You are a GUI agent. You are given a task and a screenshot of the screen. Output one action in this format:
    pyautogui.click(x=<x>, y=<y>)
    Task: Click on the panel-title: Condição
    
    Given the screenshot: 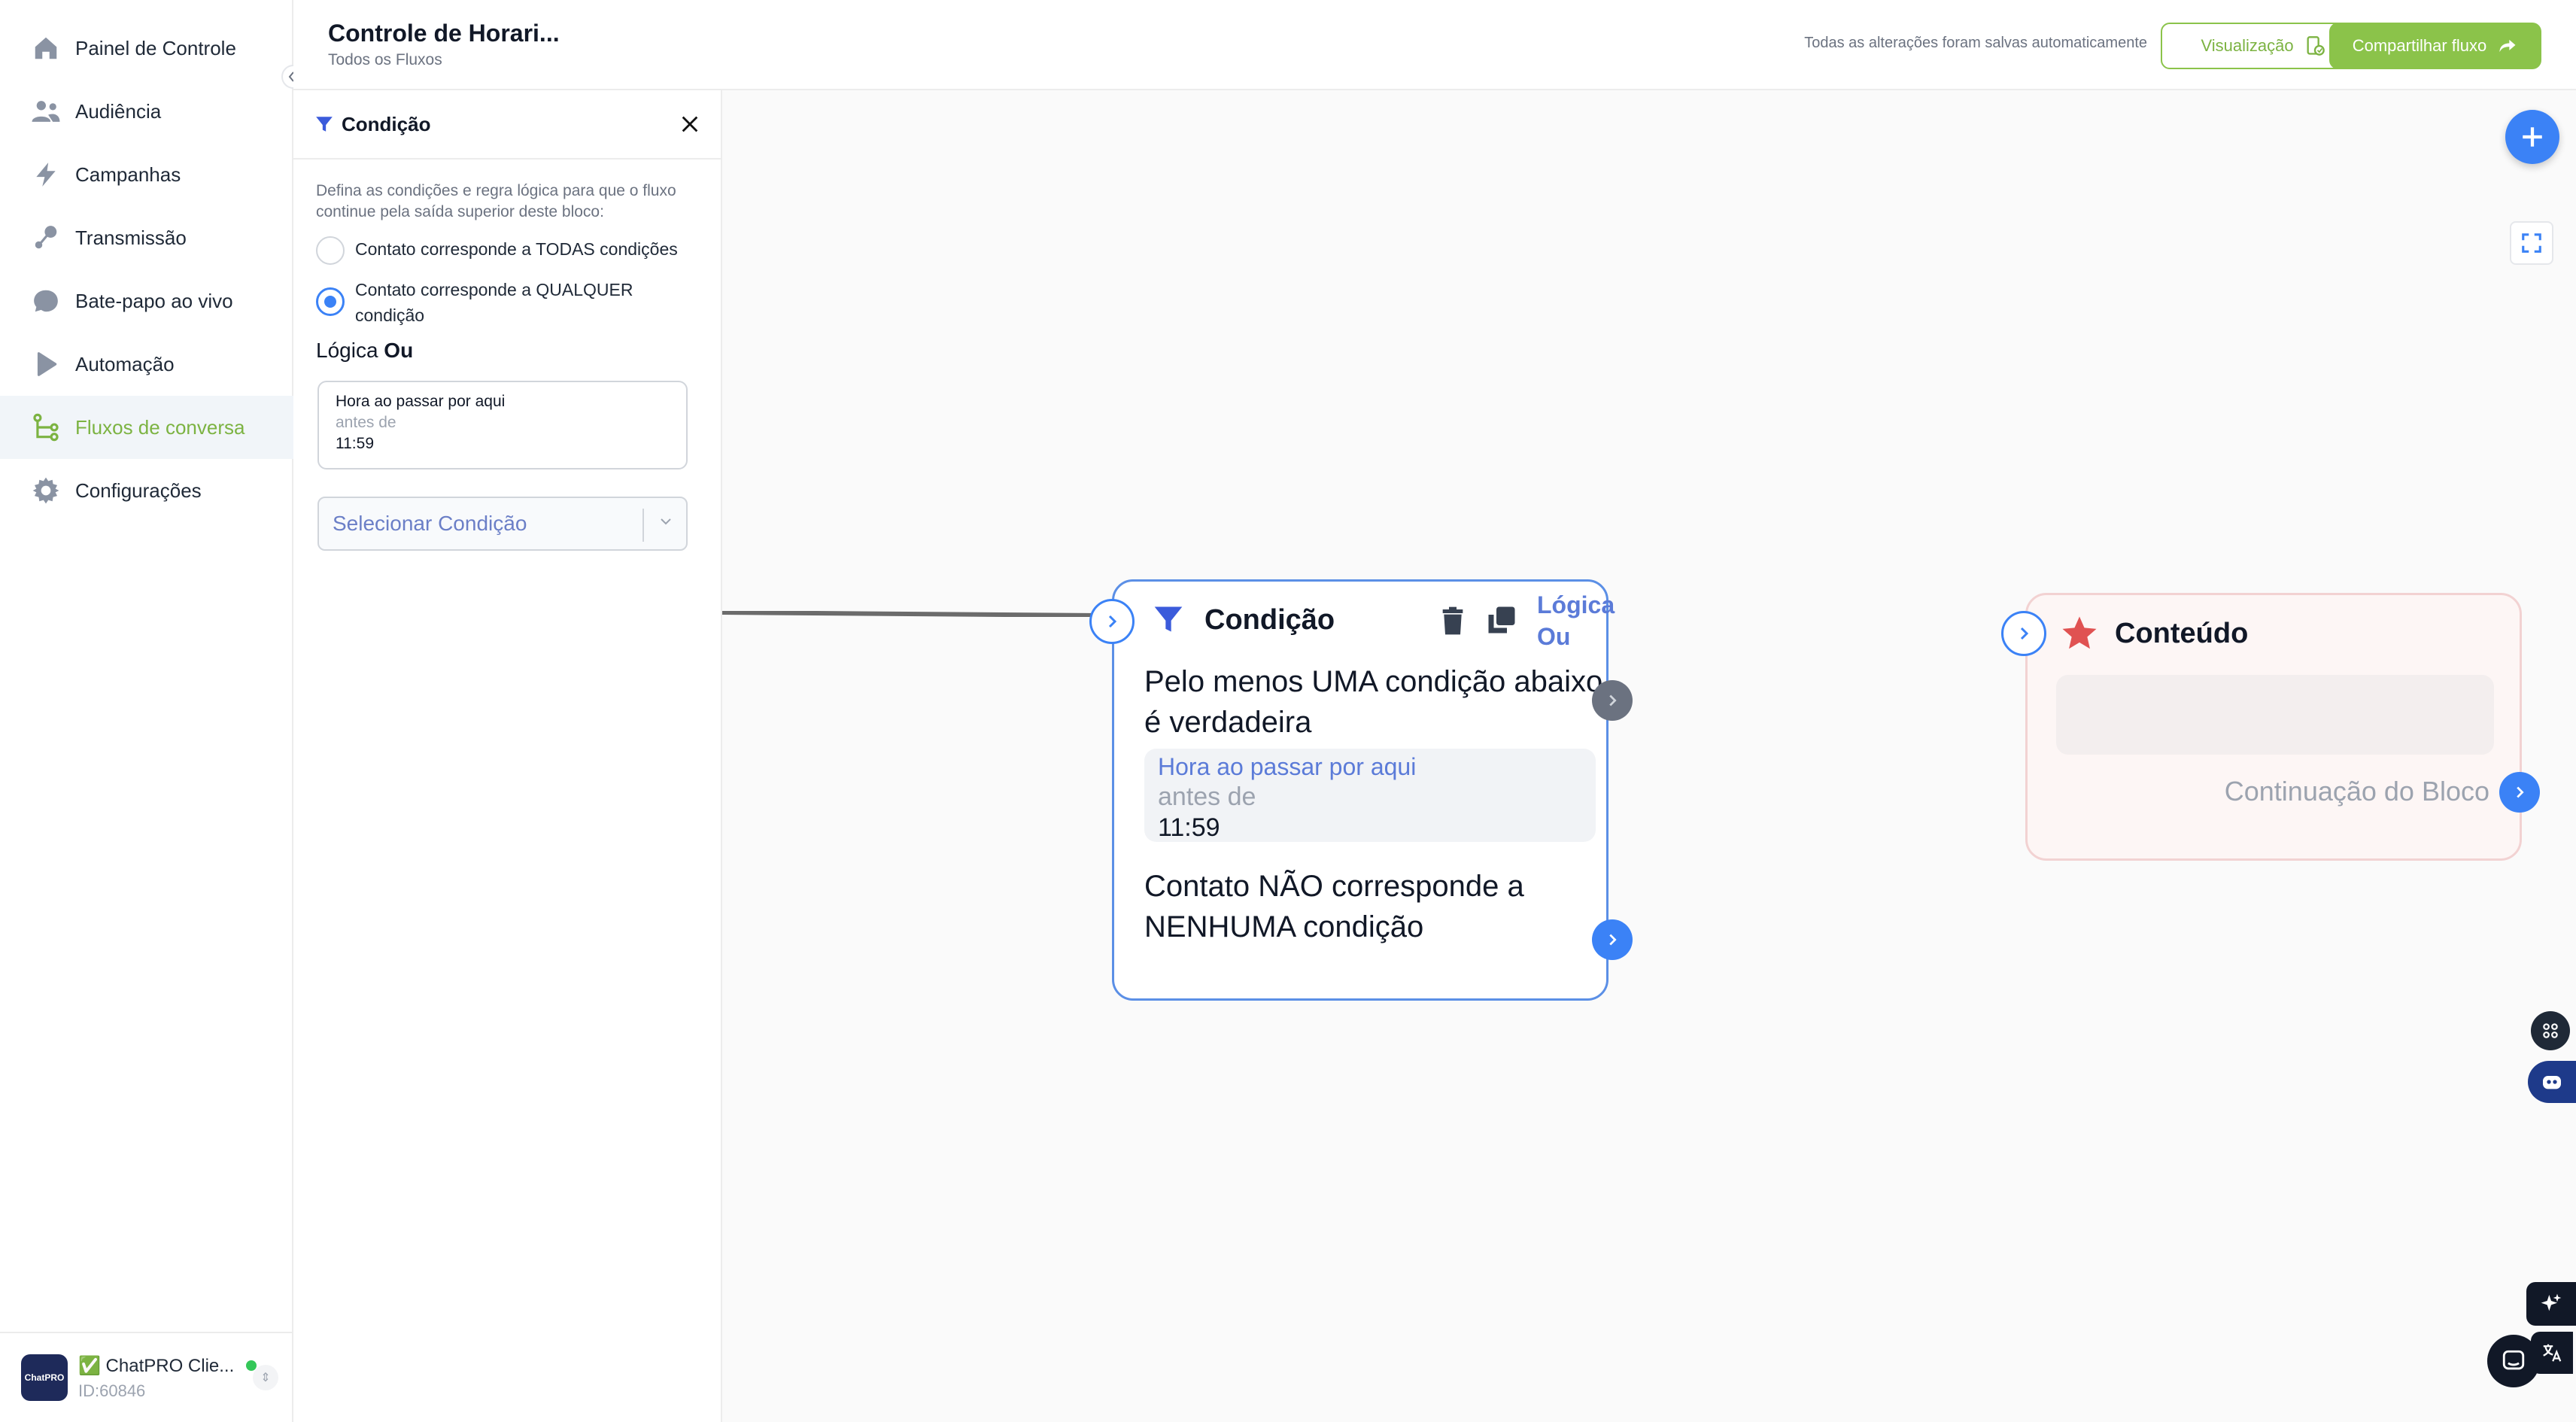 What is the action you would take?
    pyautogui.click(x=387, y=123)
    